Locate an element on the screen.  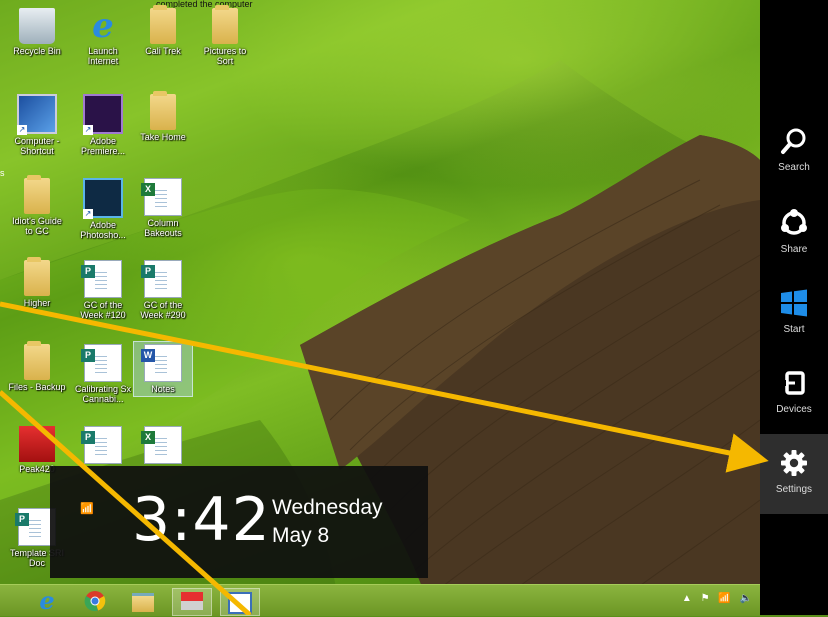
charm-start: Start is located at coordinates (794, 327).